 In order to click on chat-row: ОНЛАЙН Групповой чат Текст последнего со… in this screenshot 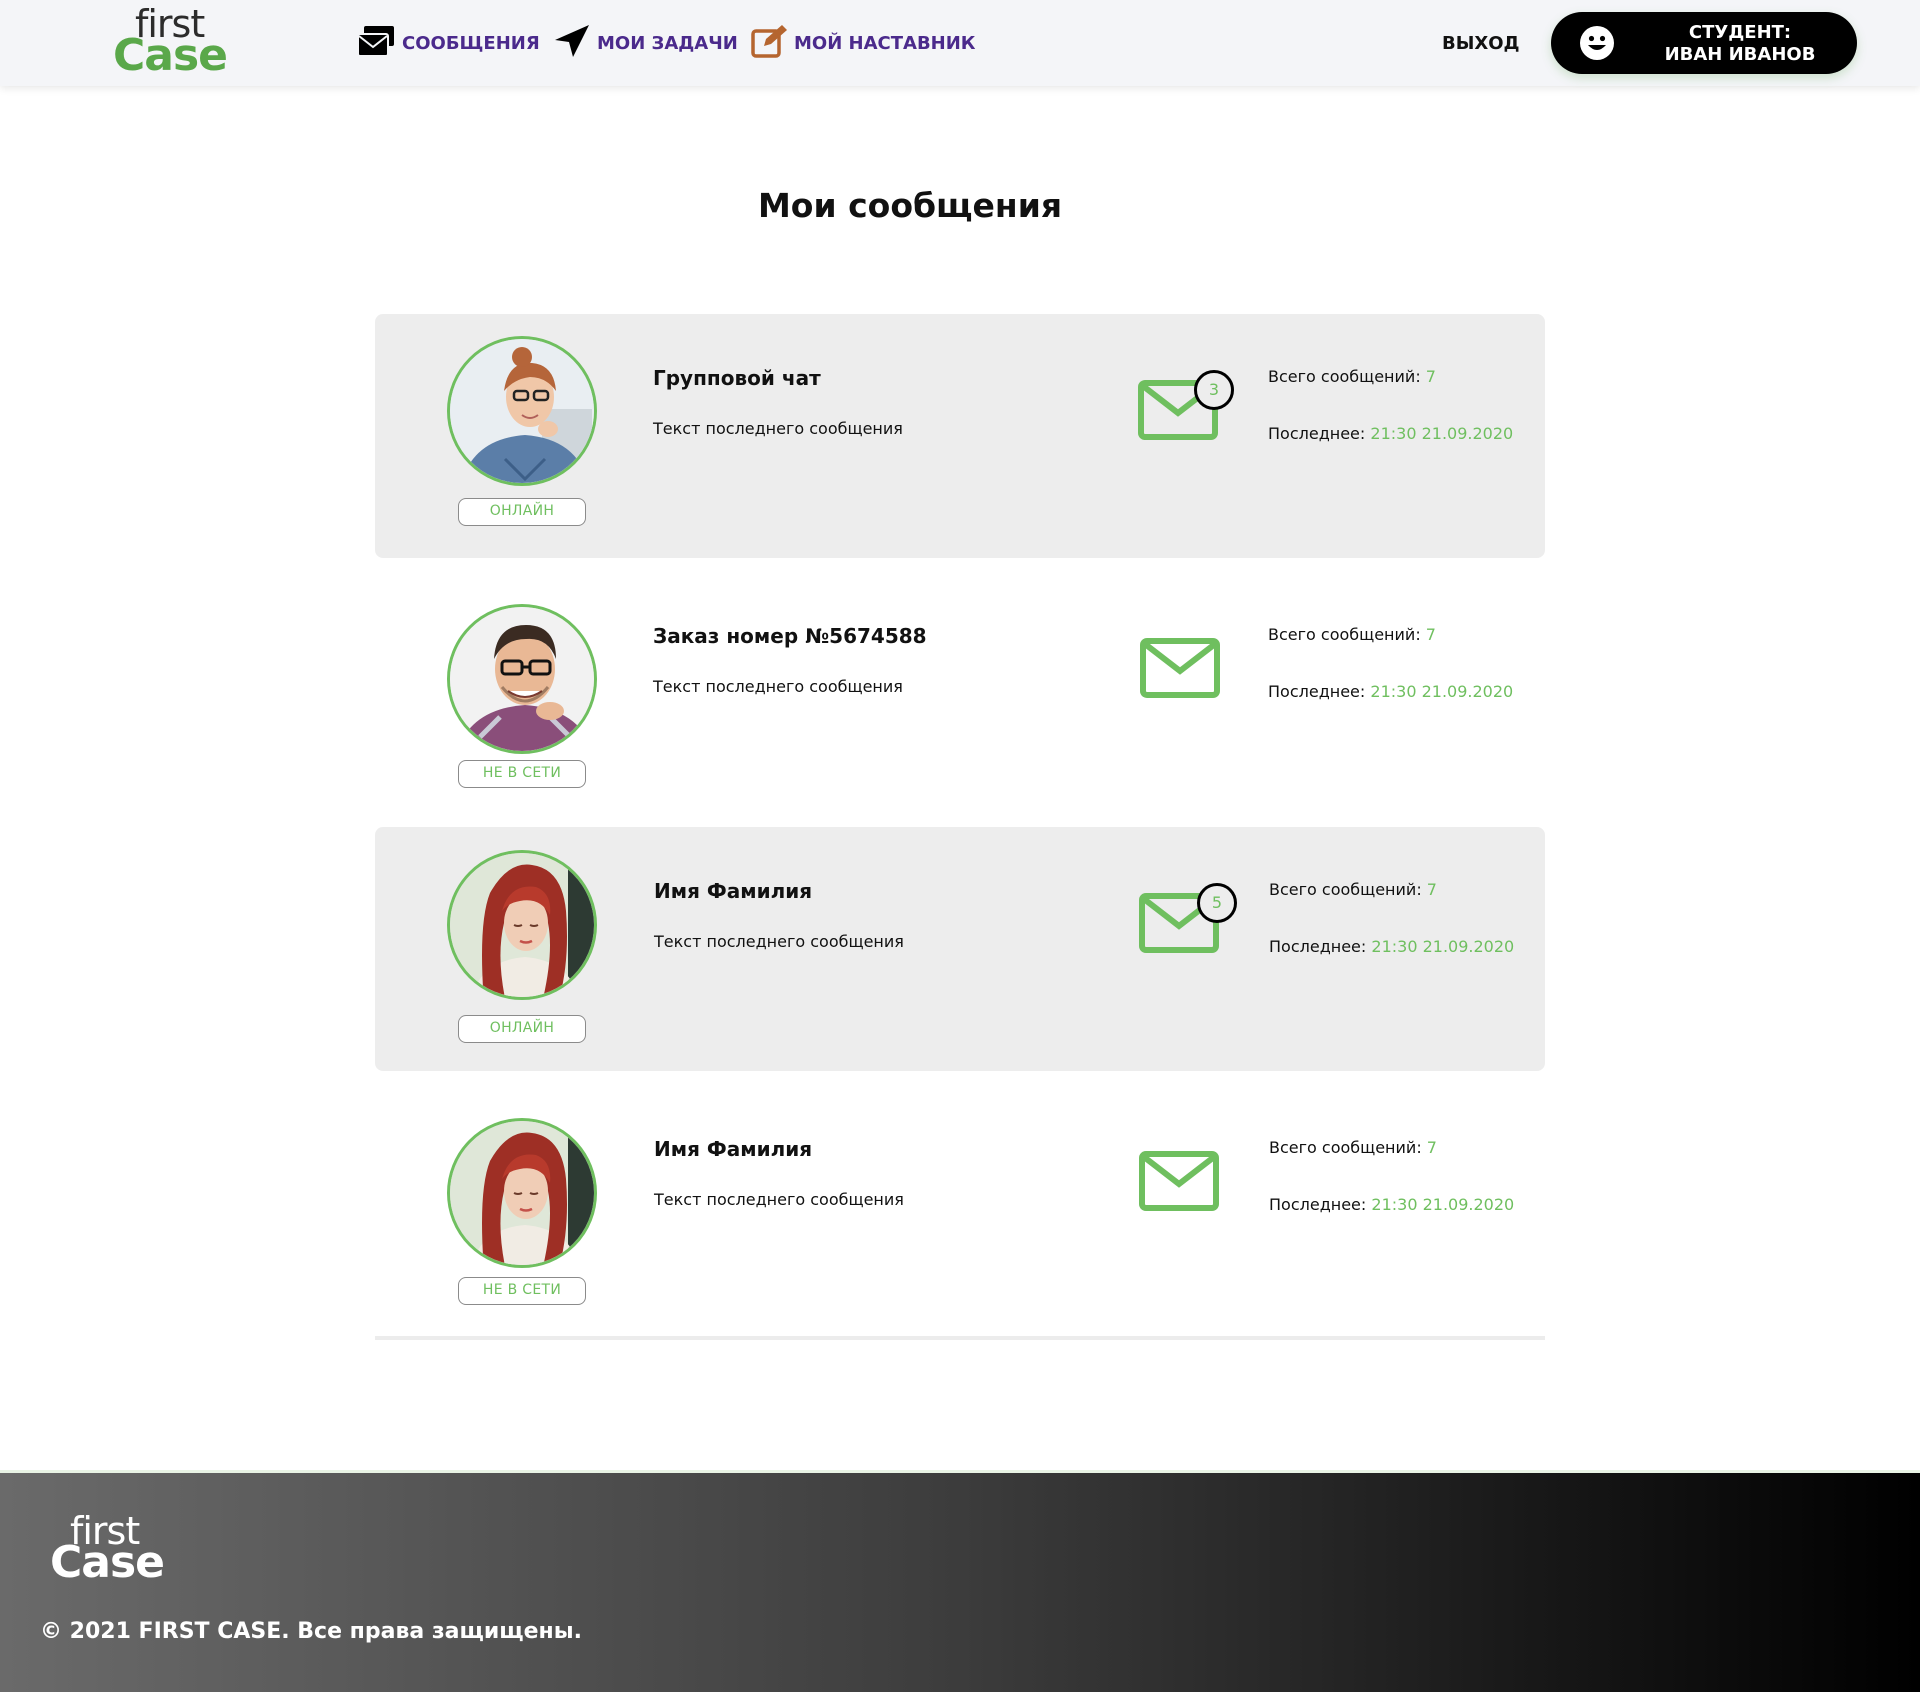, I will do `click(960, 436)`.